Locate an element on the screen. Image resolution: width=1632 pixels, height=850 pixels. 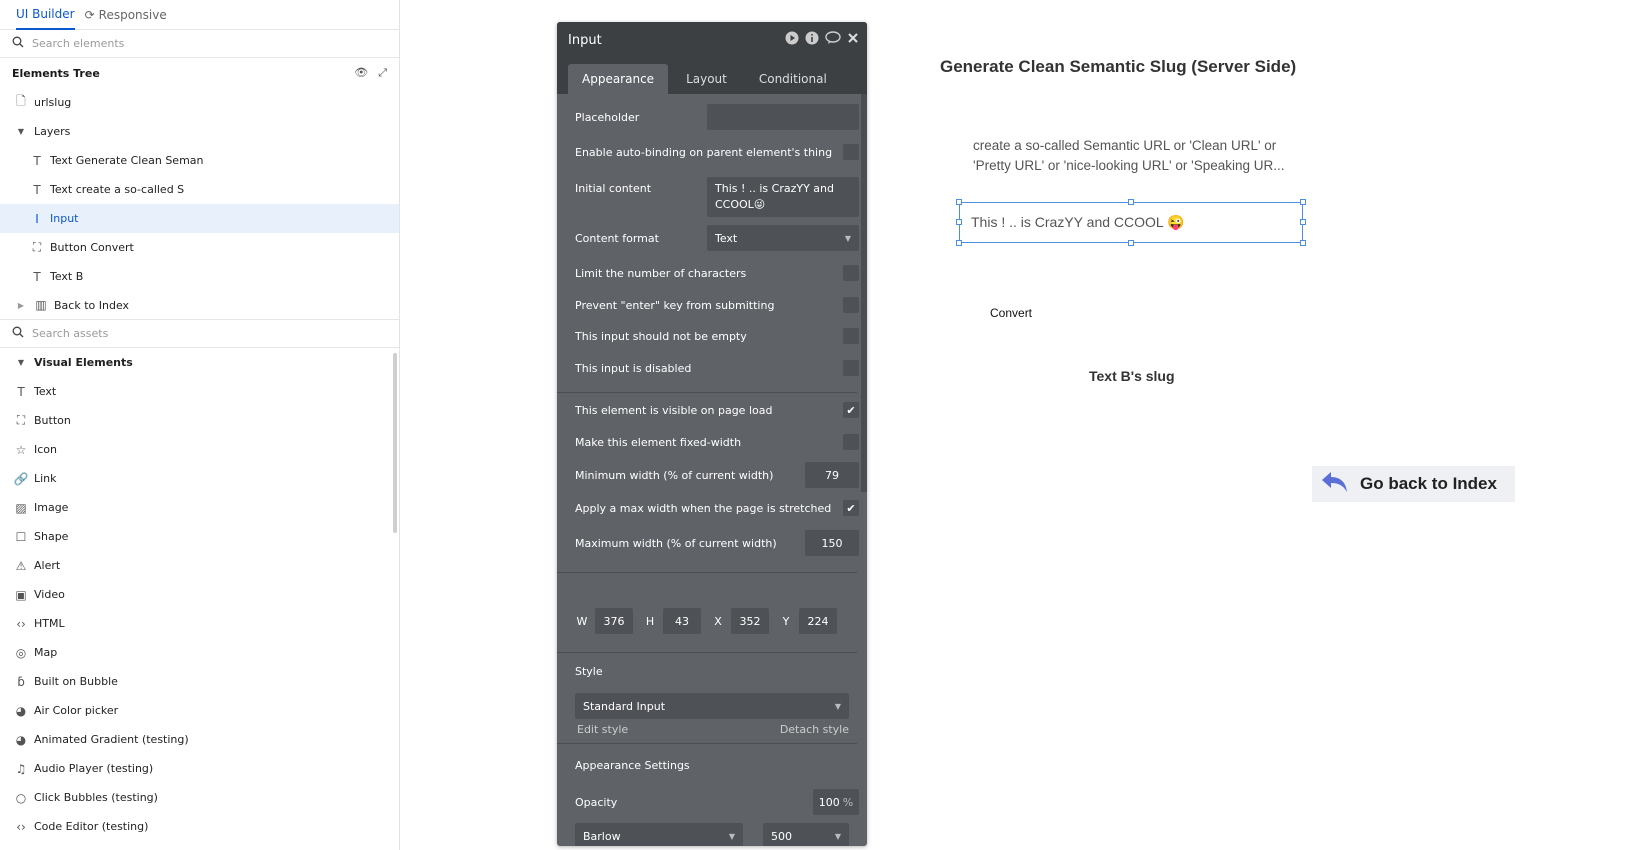
search-assets-row is located at coordinates (199, 334).